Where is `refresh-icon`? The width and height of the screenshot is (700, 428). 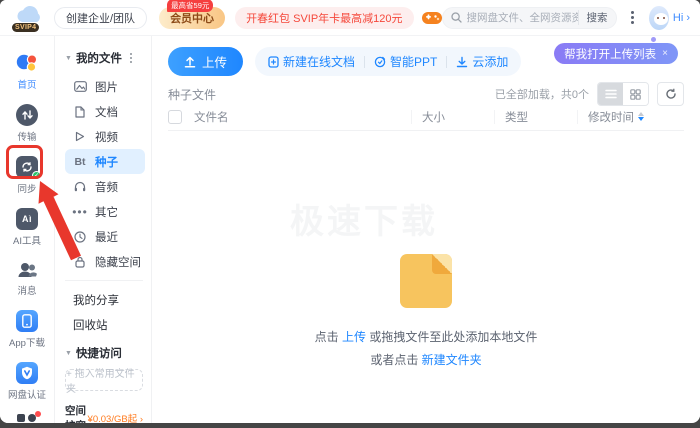 refresh-icon is located at coordinates (670, 93).